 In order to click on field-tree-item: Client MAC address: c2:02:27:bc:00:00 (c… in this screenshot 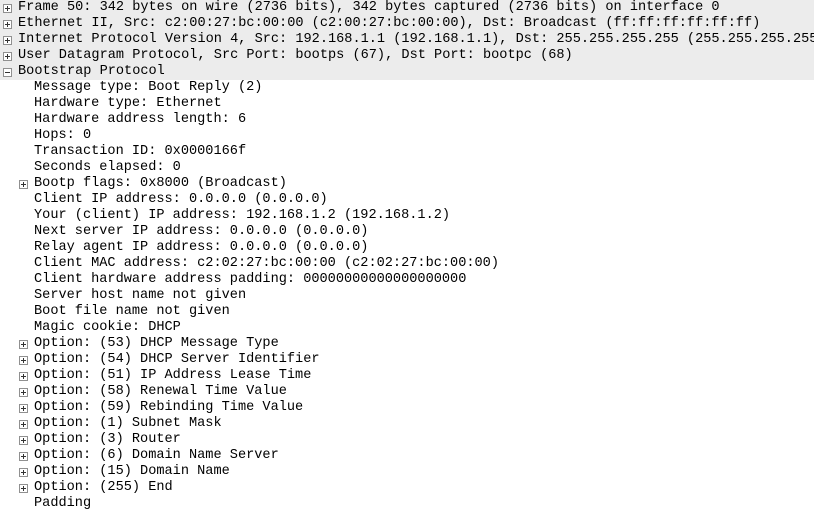, I will do `click(407, 264)`.